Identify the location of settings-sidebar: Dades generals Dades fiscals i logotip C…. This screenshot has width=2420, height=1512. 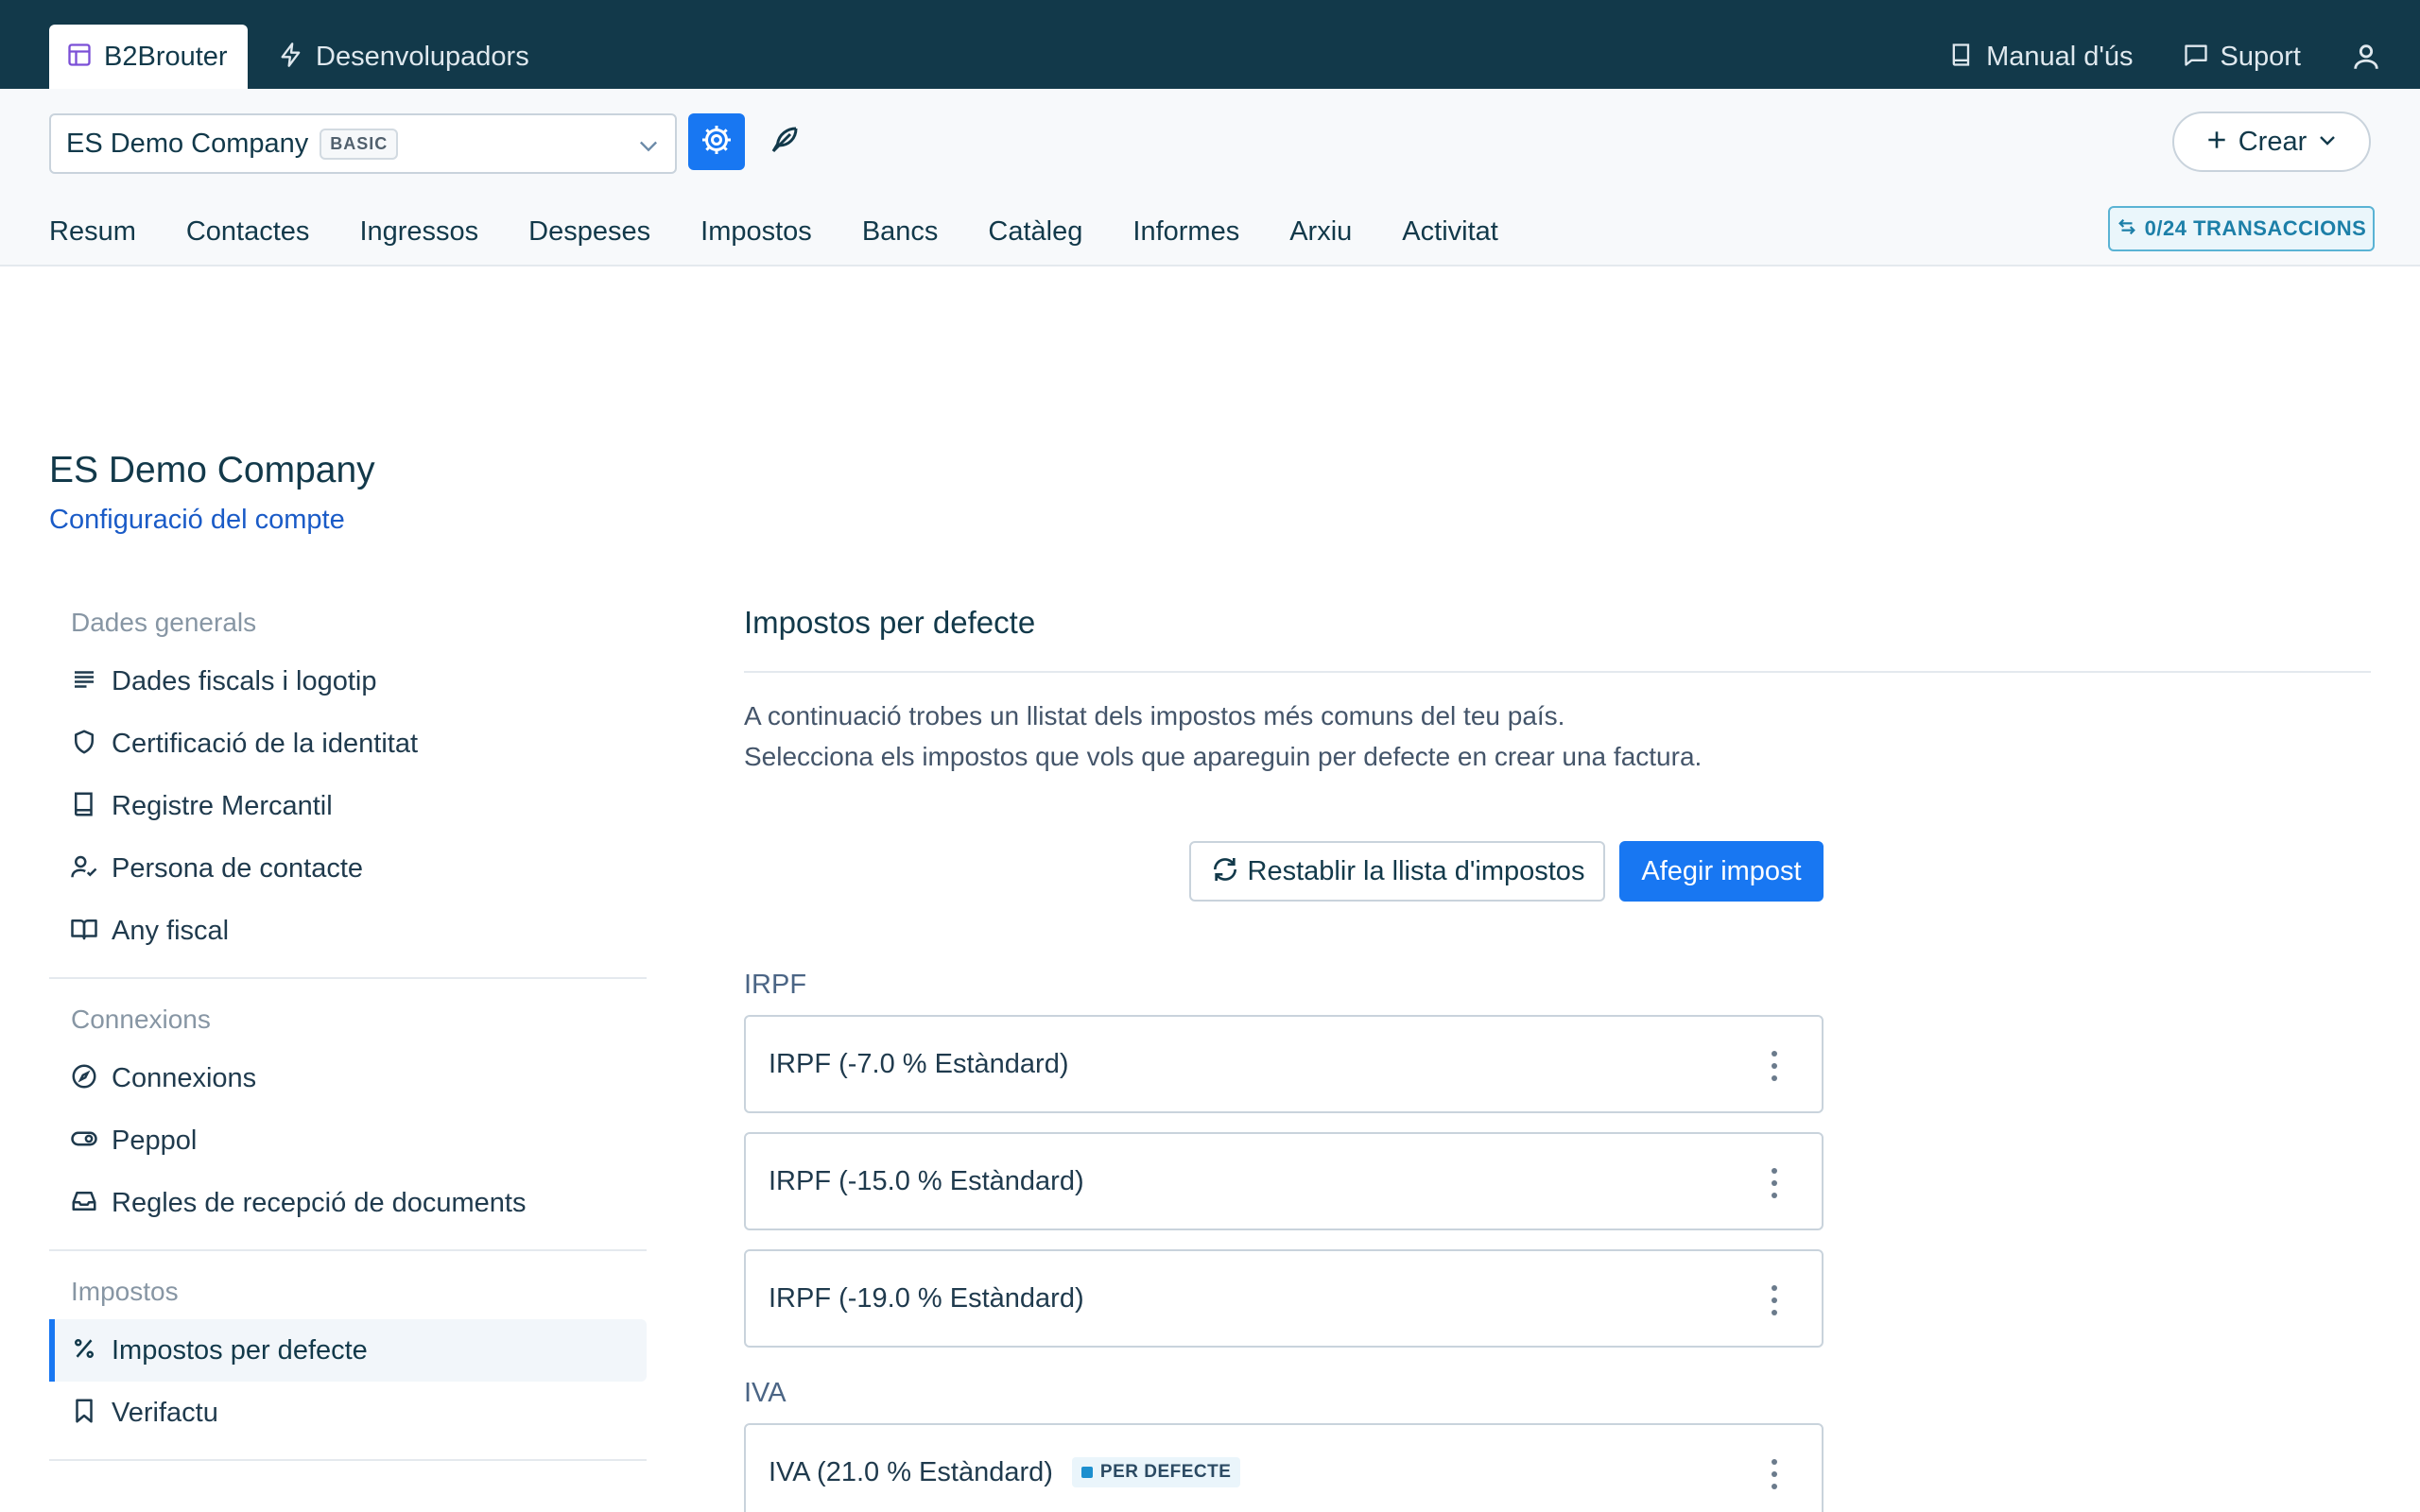
(348, 1034).